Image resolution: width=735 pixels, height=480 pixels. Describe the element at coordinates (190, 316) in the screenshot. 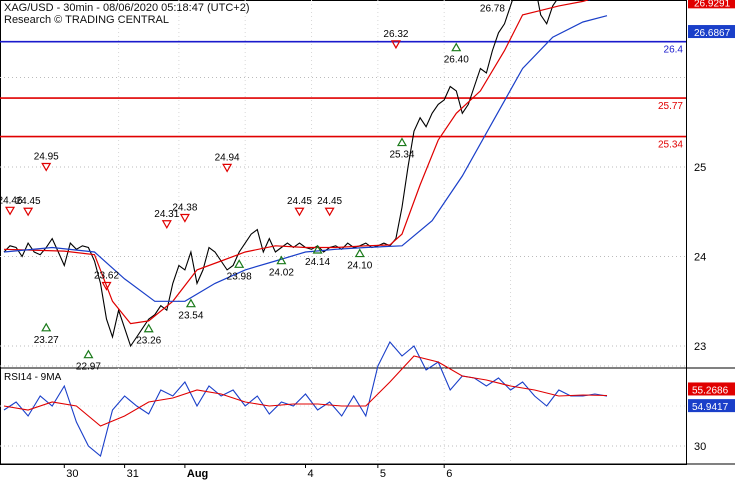

I see `annotation-label: 23.54` at that location.